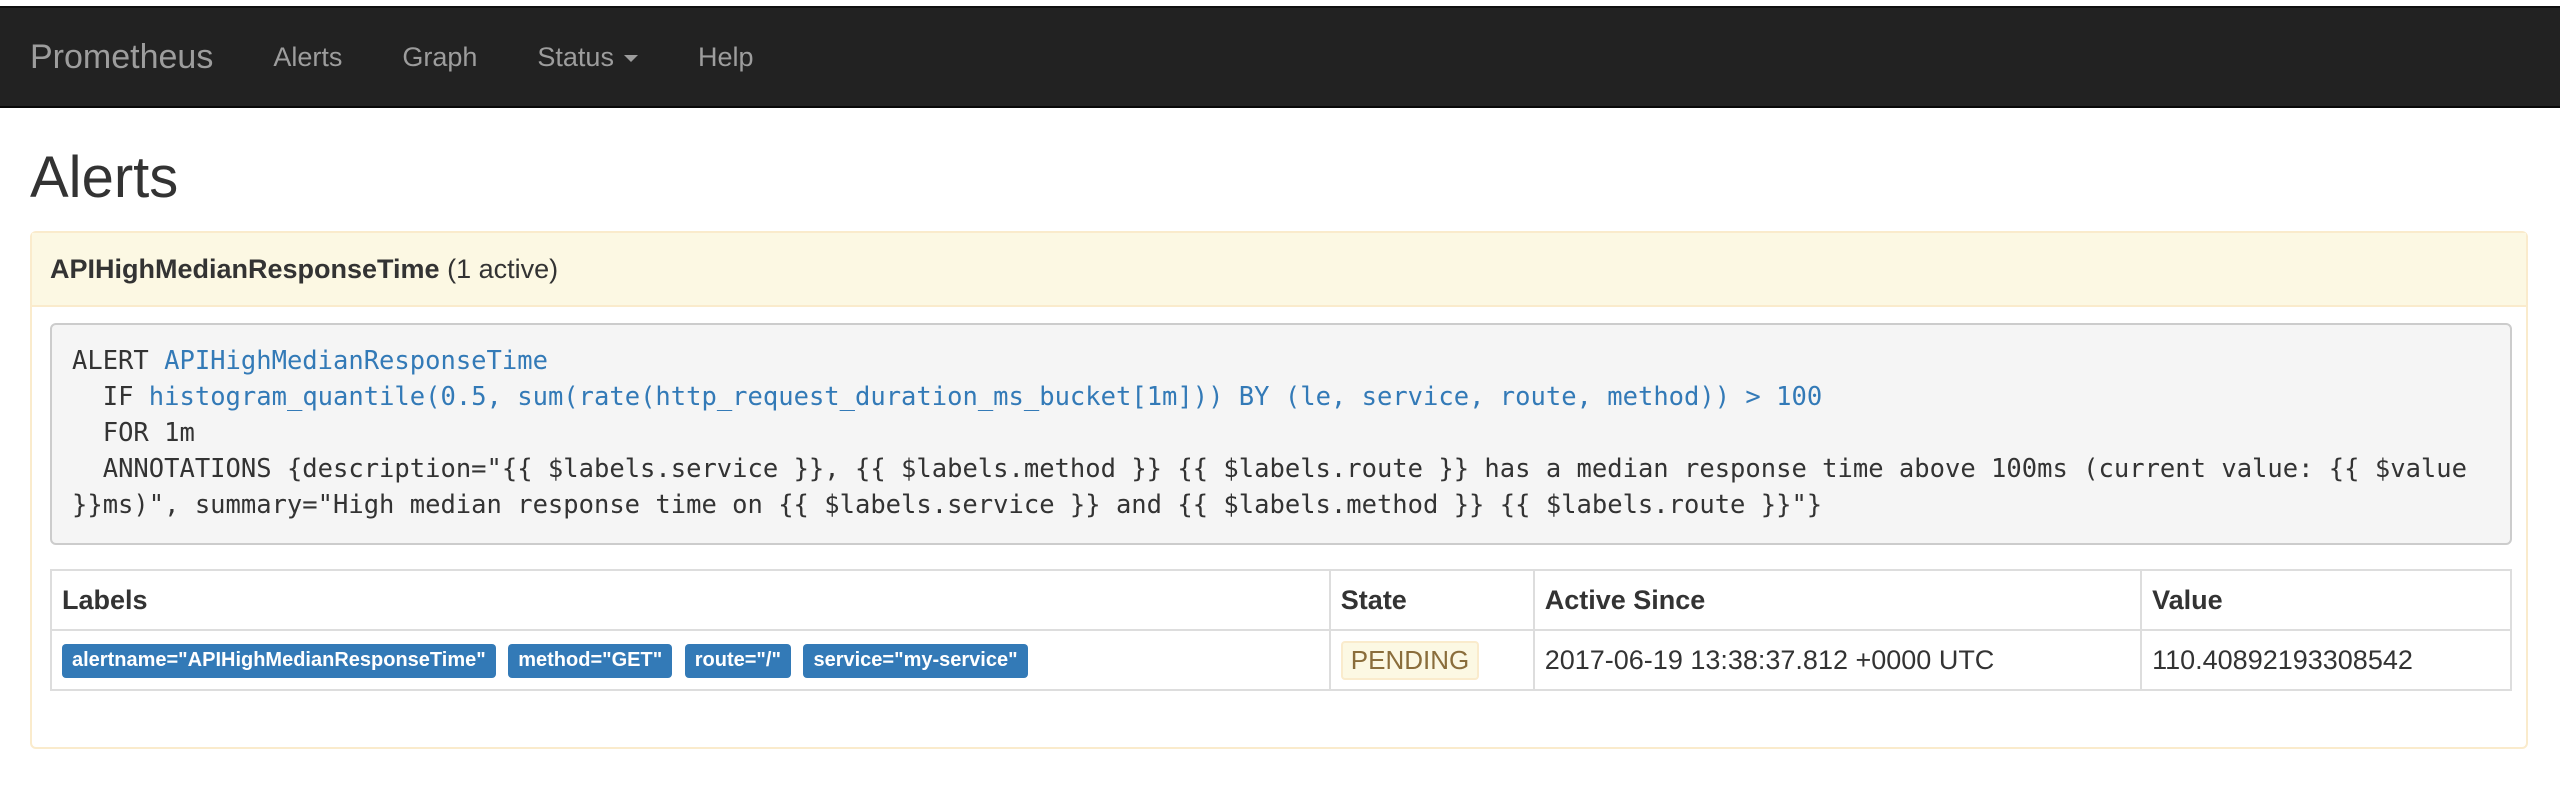 The image size is (2560, 810). What do you see at coordinates (118, 397) in the screenshot?
I see `rule-if-keyword: IF` at bounding box center [118, 397].